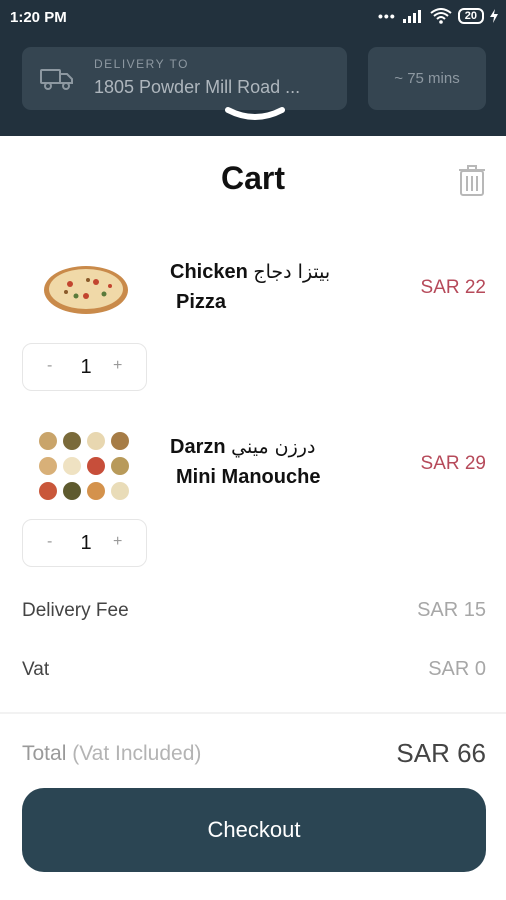 The width and height of the screenshot is (506, 900). I want to click on manouche-image, so click(86, 466).